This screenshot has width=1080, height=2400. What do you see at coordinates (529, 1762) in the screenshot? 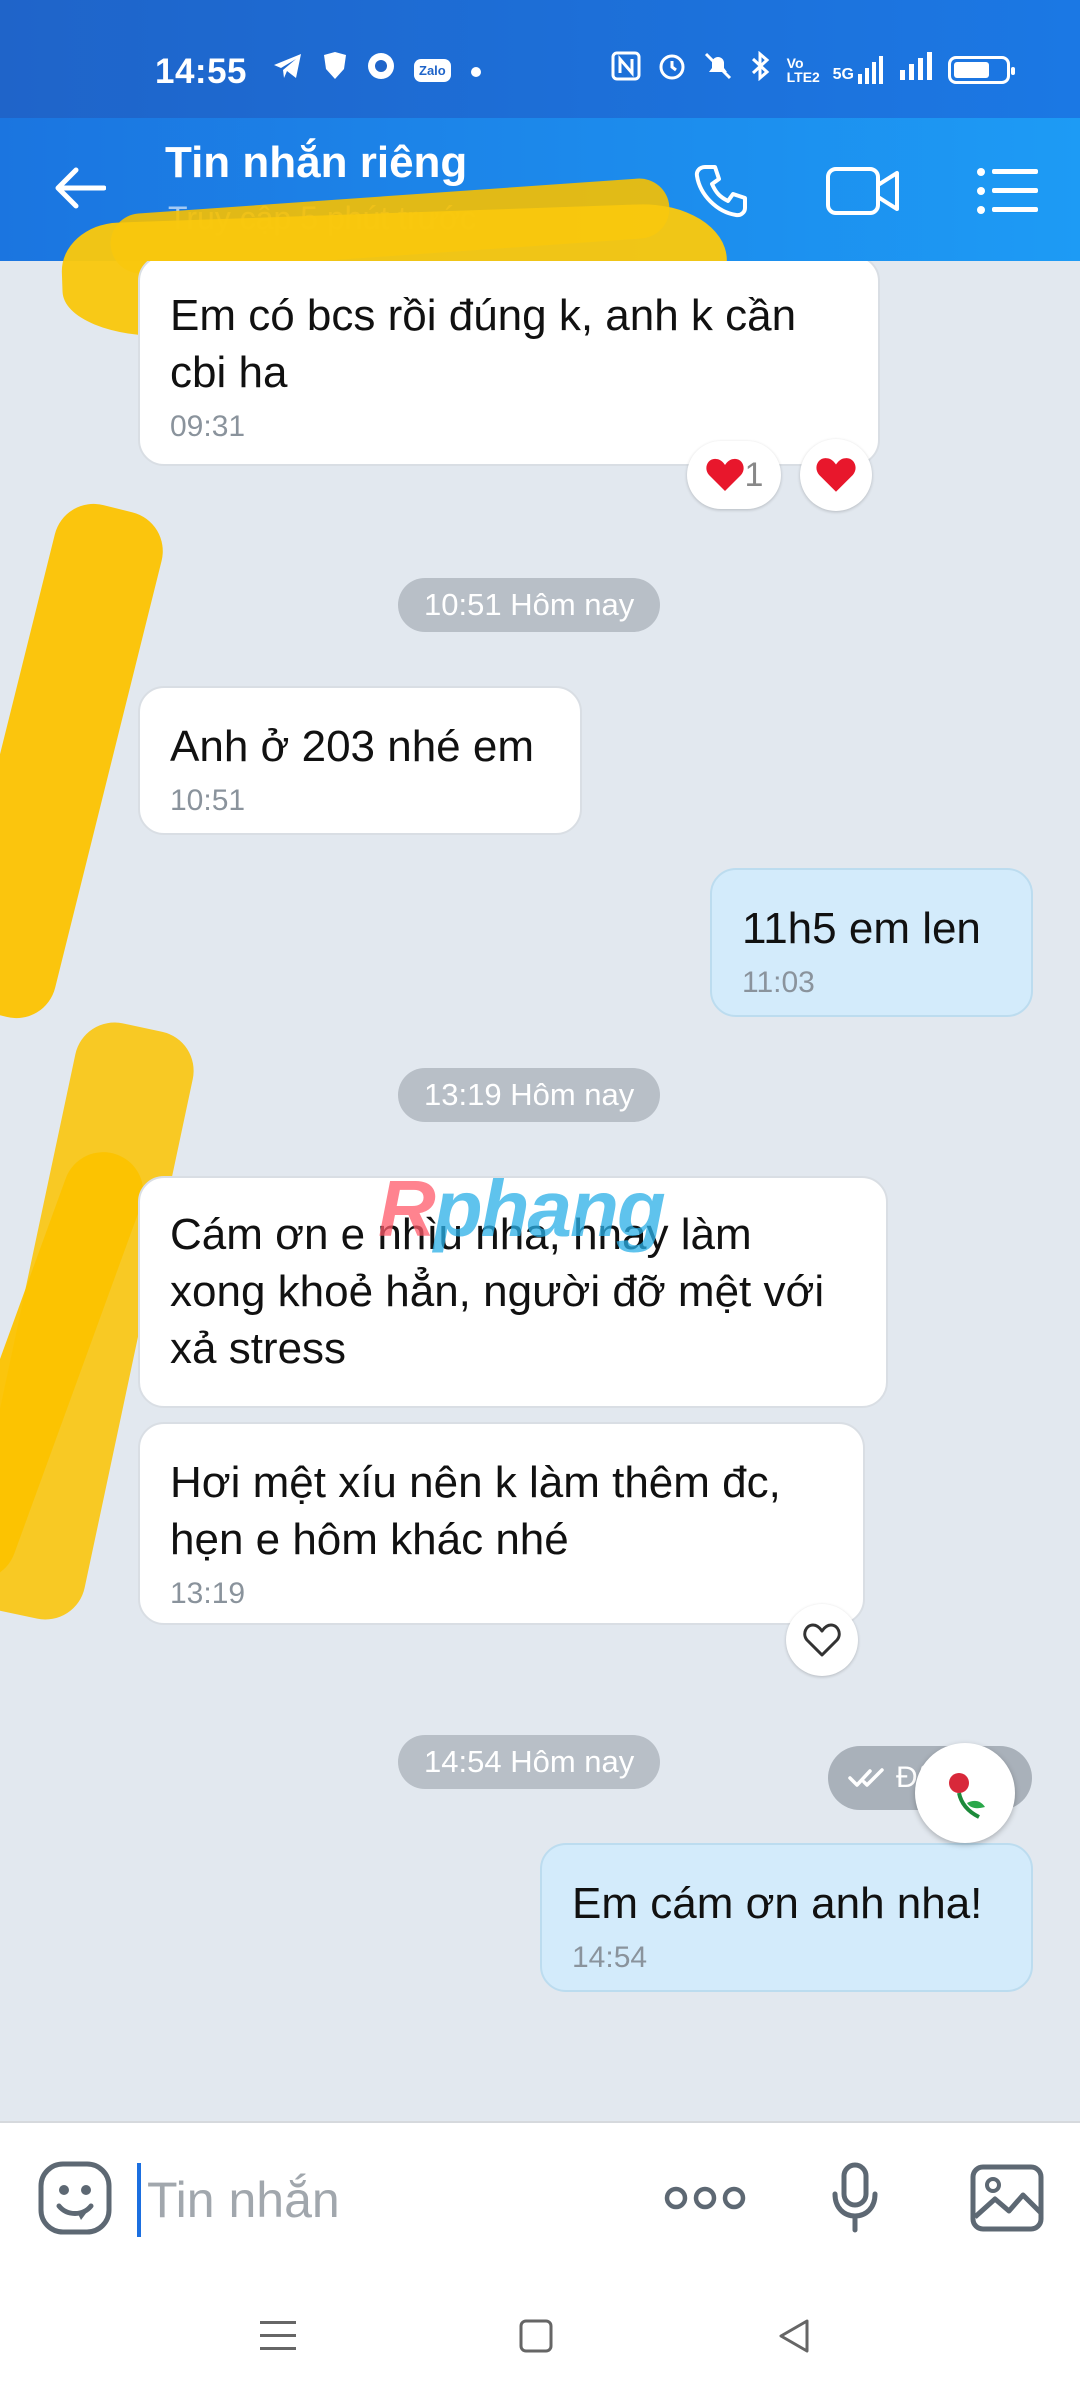
I see `date-separator: 14:54 Hôm nay` at bounding box center [529, 1762].